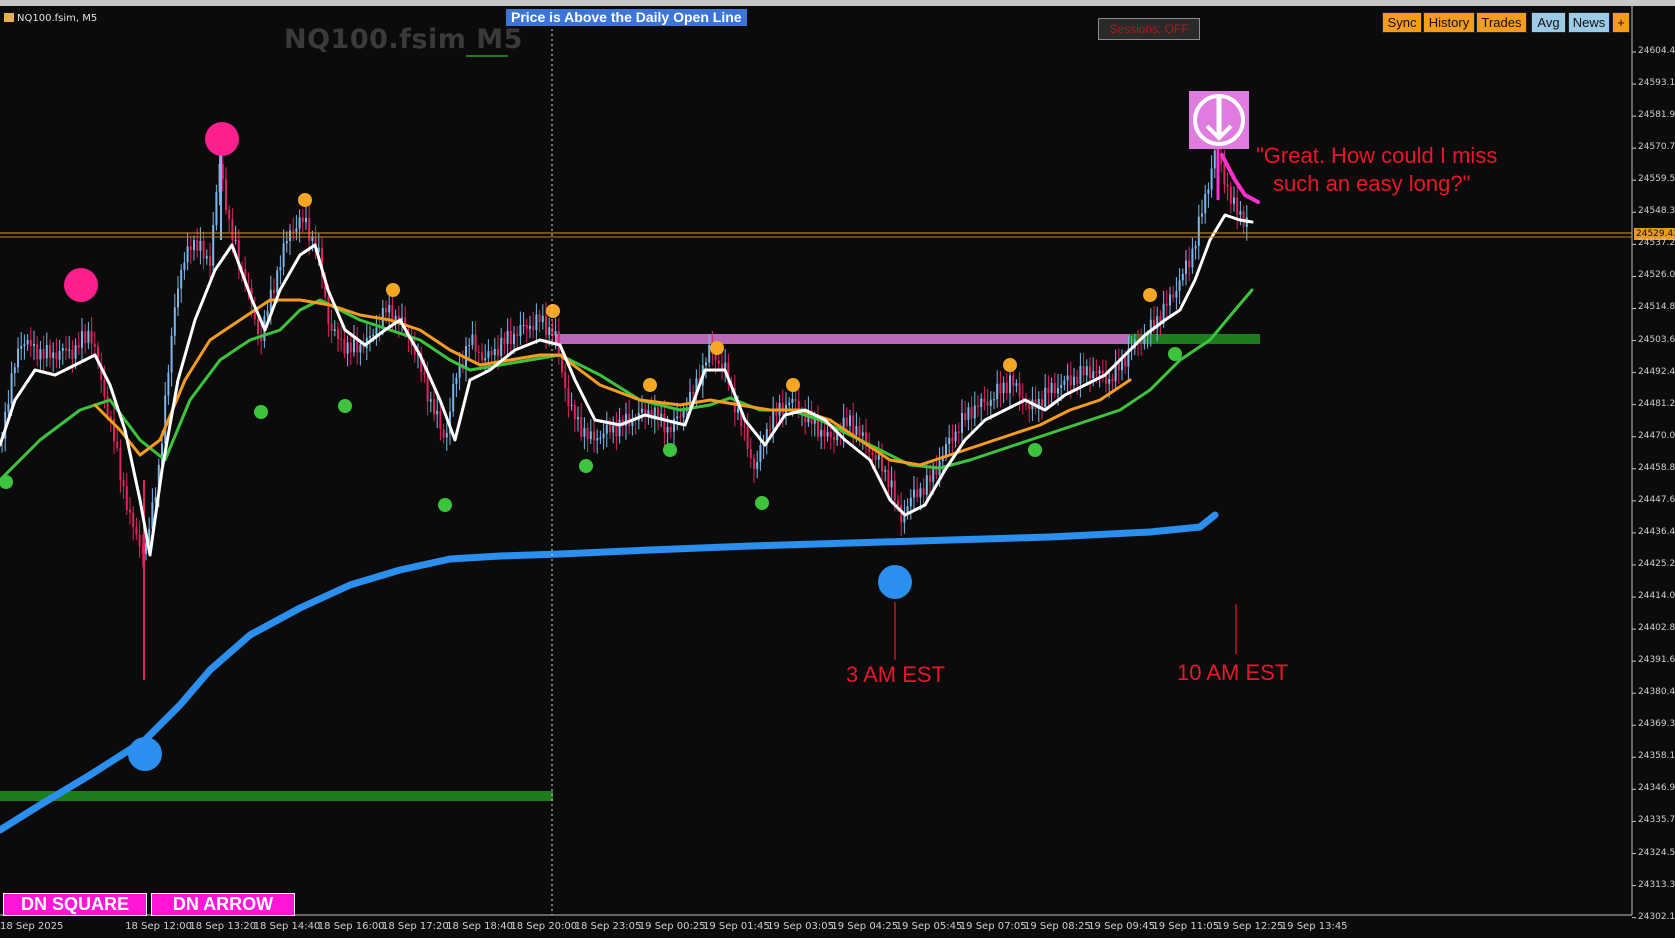 Image resolution: width=1675 pixels, height=938 pixels. I want to click on time-tick-label: 19 Sep 08:25, so click(1057, 926).